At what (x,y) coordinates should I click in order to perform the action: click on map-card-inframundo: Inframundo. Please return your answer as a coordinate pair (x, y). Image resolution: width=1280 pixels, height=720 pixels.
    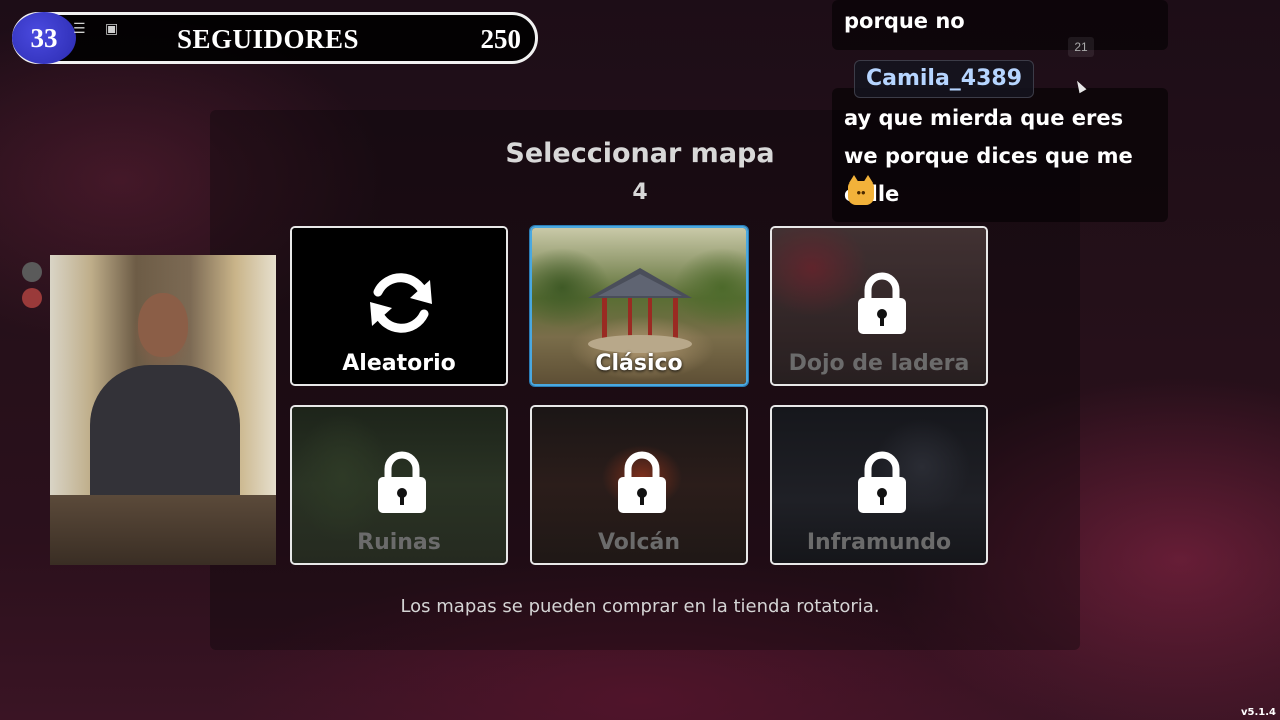
    Looking at the image, I should click on (879, 485).